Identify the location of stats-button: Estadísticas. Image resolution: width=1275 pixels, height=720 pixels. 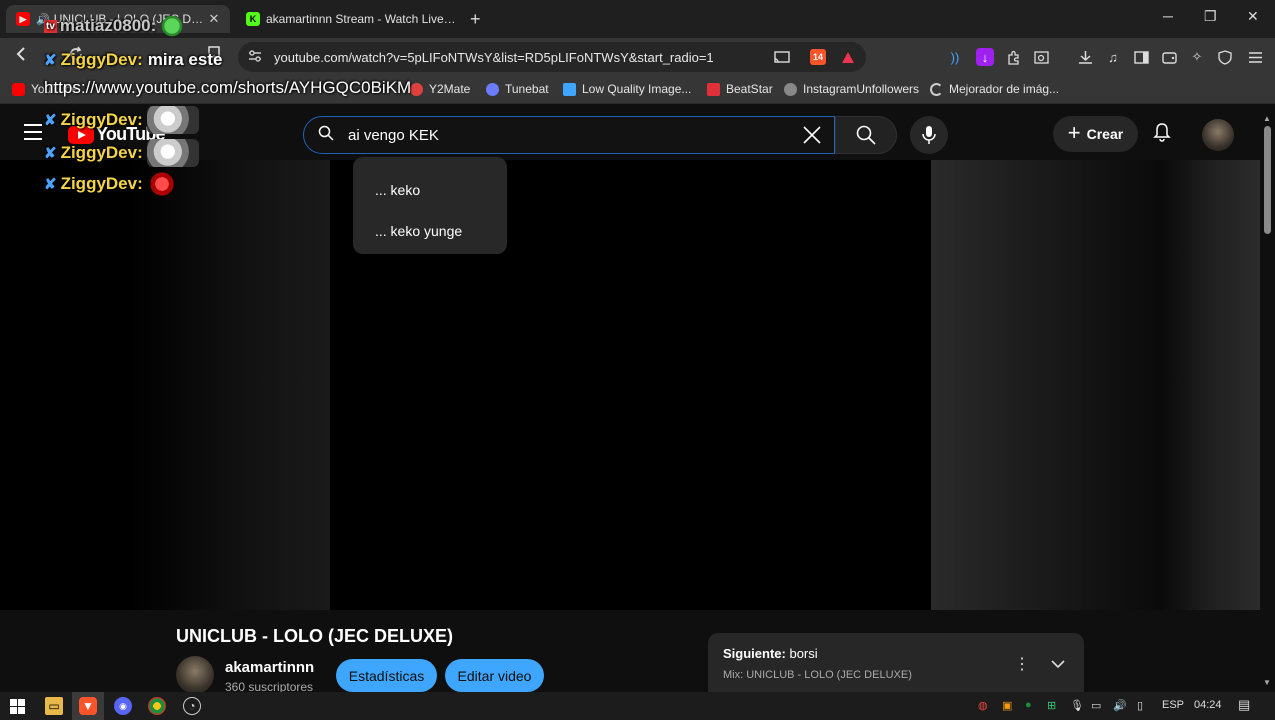
(386, 675).